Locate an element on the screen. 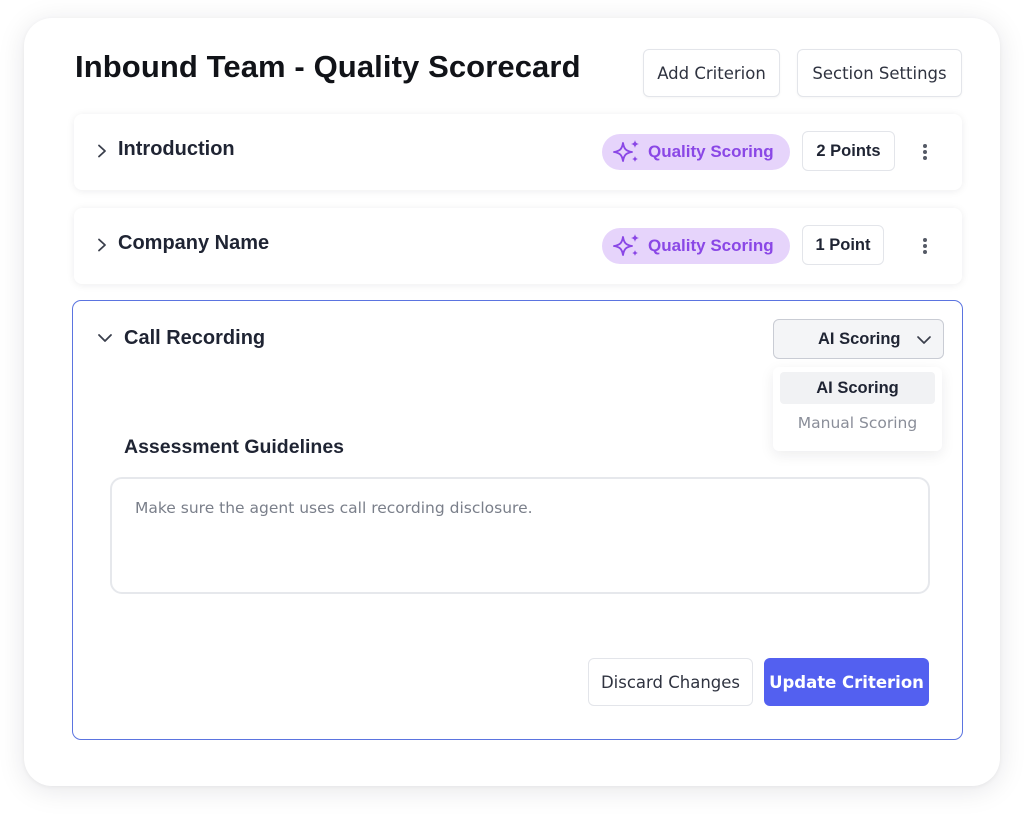  scoring-type-select: AI Scoring is located at coordinates (858, 339).